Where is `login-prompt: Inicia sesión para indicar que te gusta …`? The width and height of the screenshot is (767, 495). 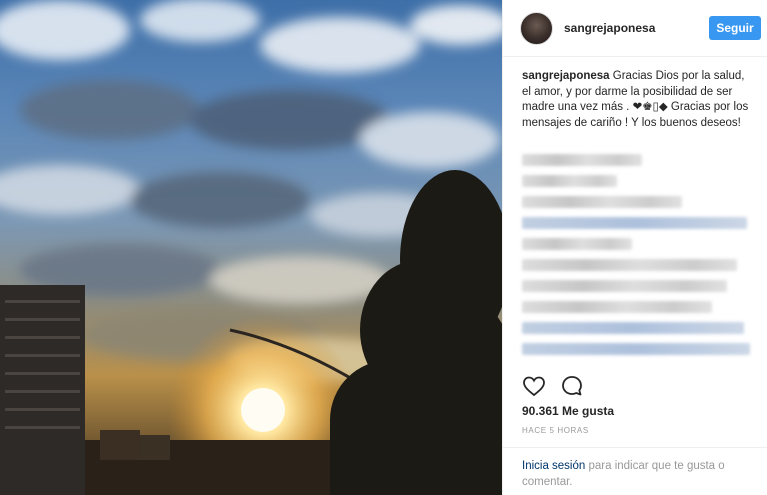
login-prompt: Inicia sesión para indicar que te gusta … is located at coordinates (635, 471).